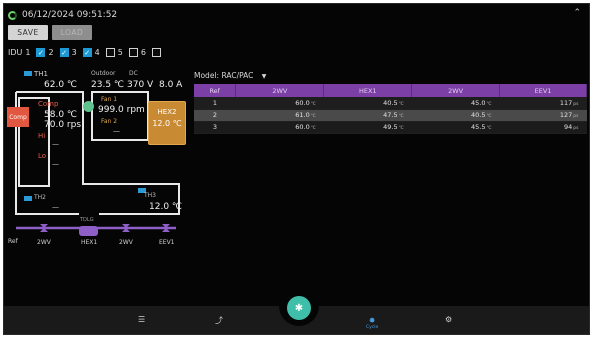  What do you see at coordinates (367, 115) in the screenshot?
I see `cell: 47.5℃` at bounding box center [367, 115].